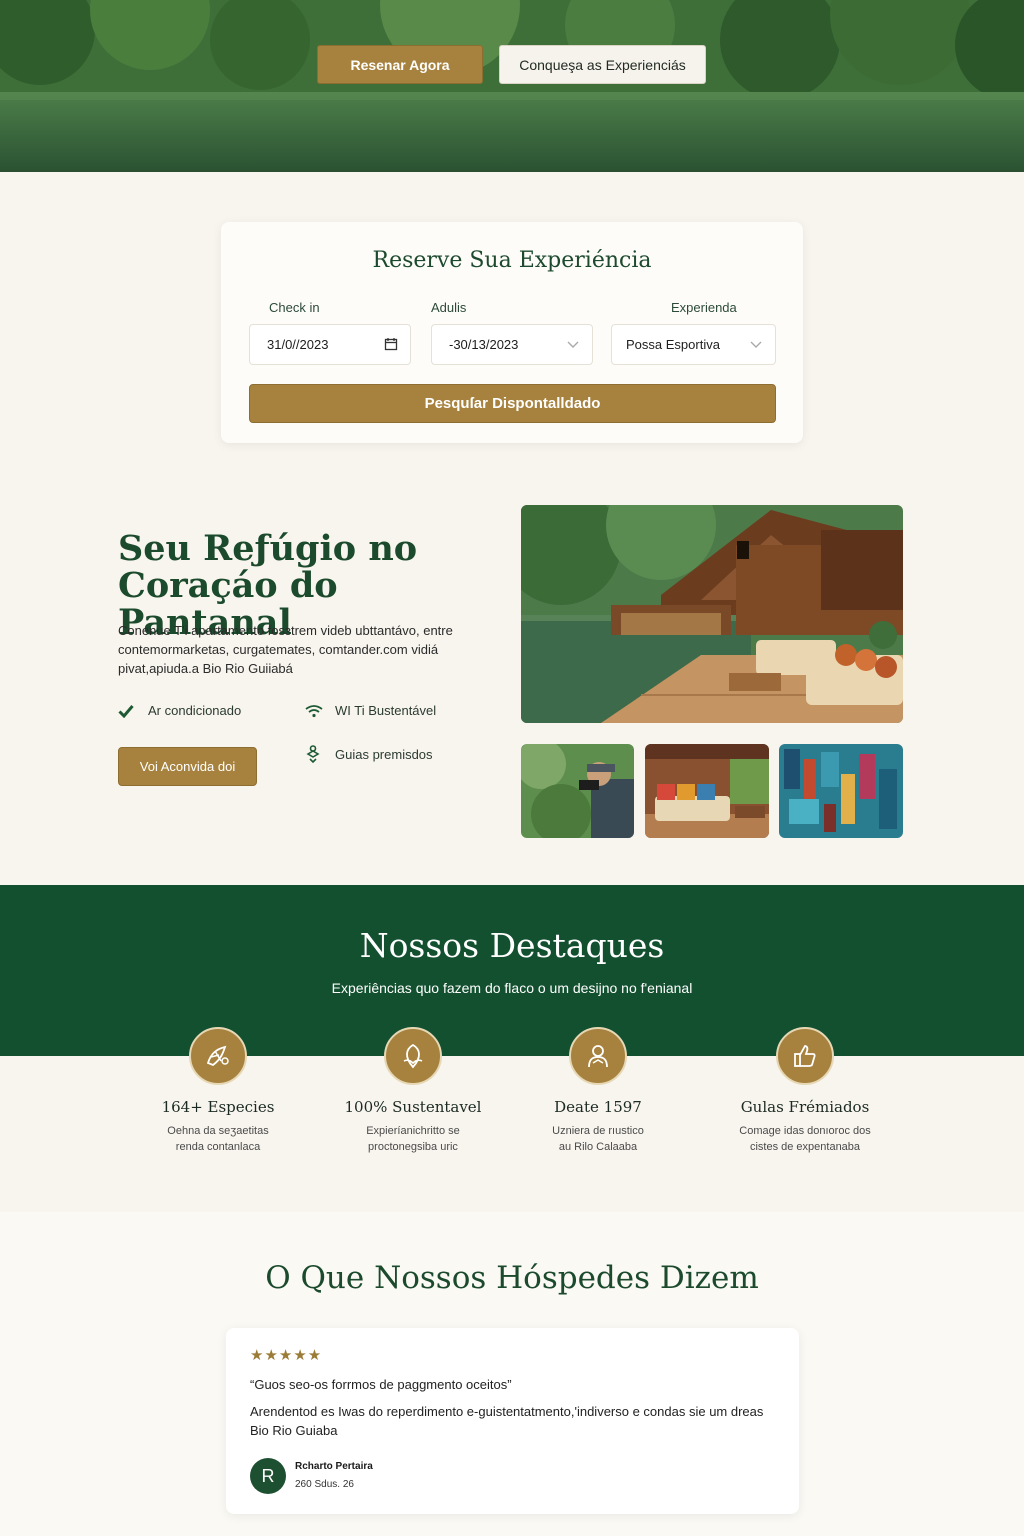 The width and height of the screenshot is (1024, 1536). What do you see at coordinates (449, 307) in the screenshot?
I see `adults-label: Adulis` at bounding box center [449, 307].